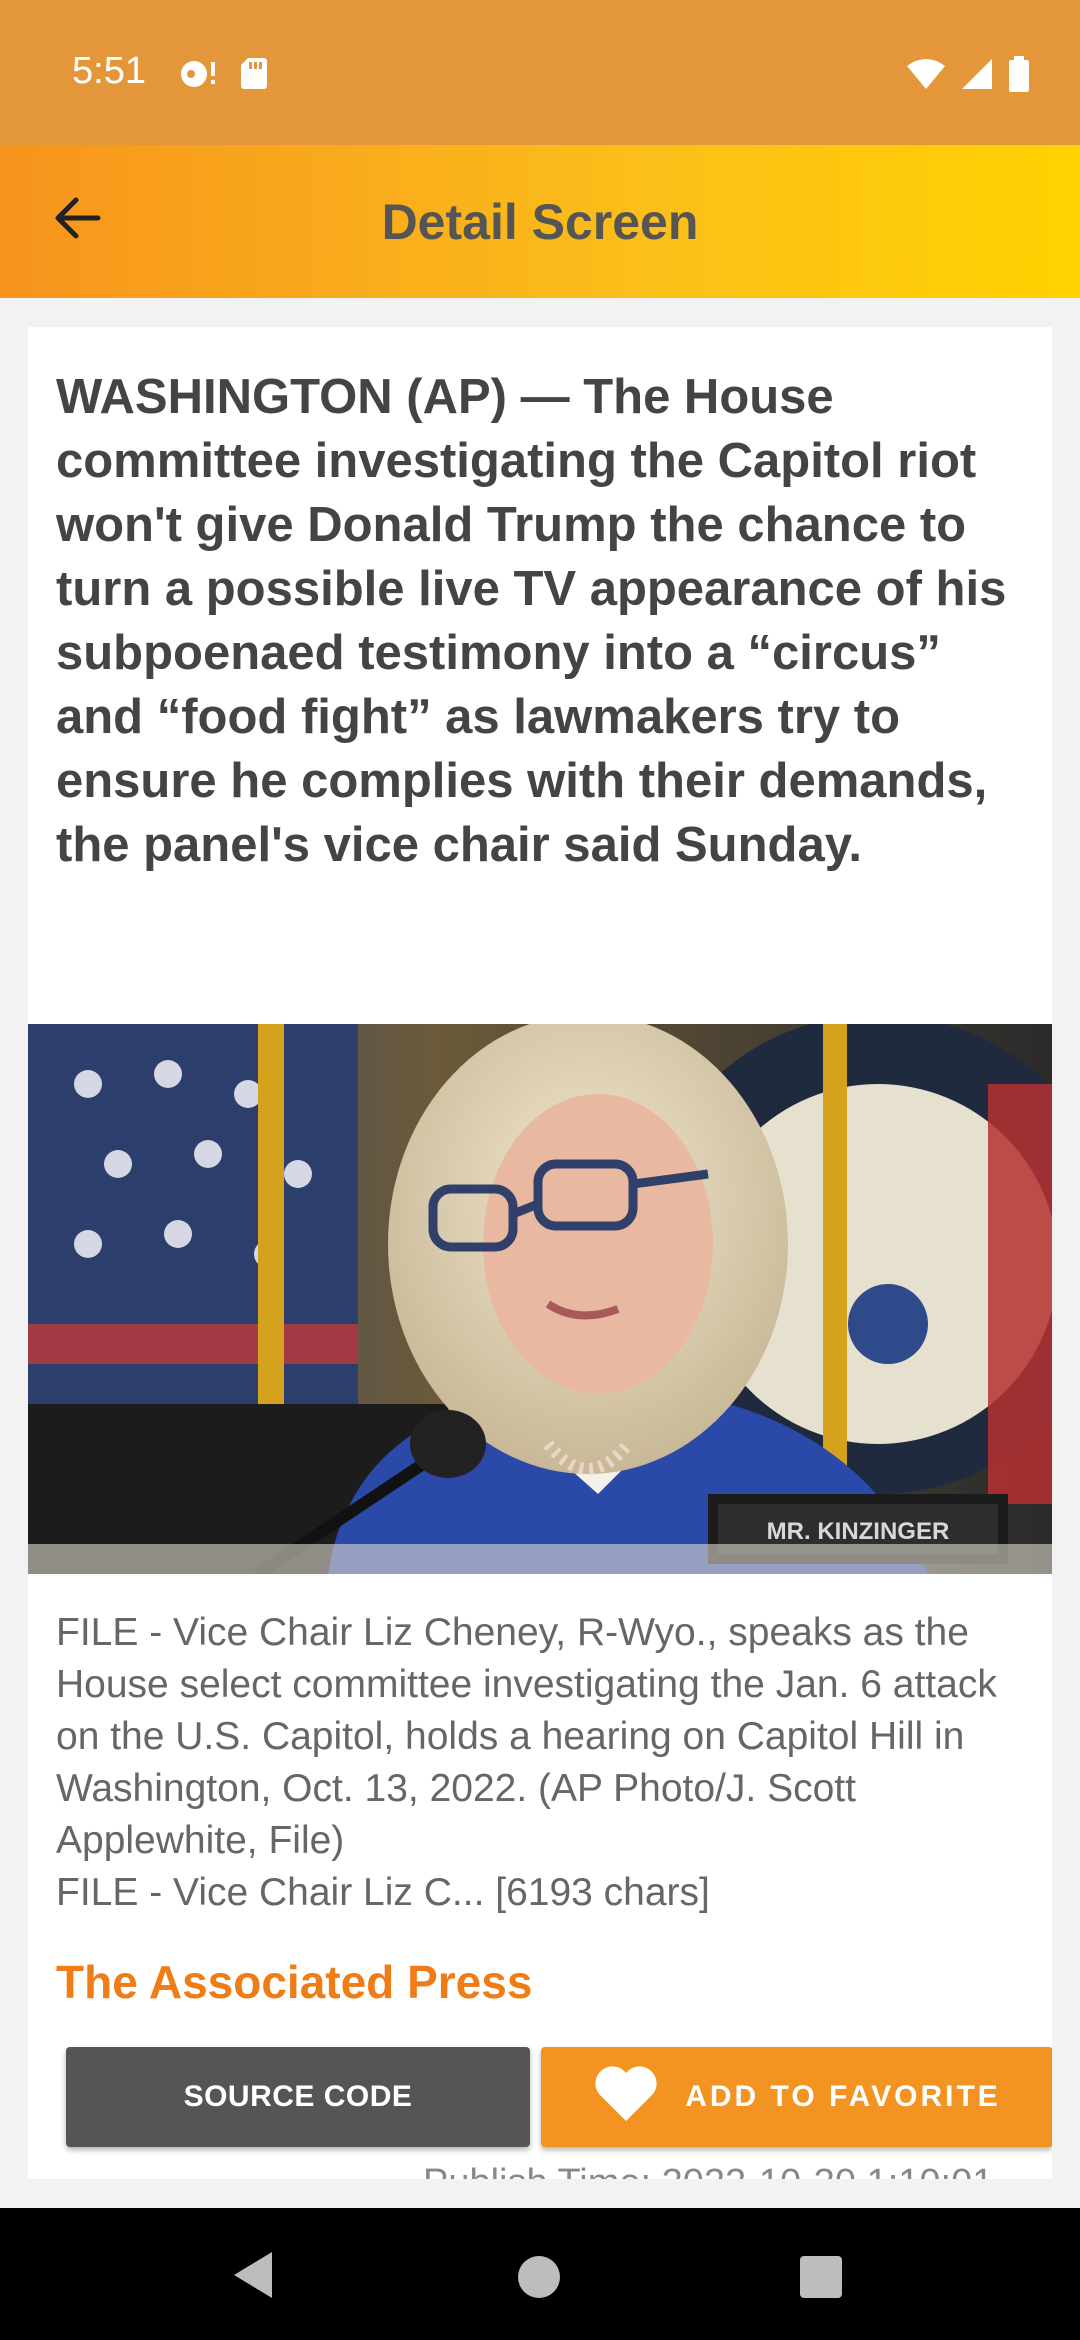 Image resolution: width=1080 pixels, height=2340 pixels. I want to click on battery-icon, so click(1019, 76).